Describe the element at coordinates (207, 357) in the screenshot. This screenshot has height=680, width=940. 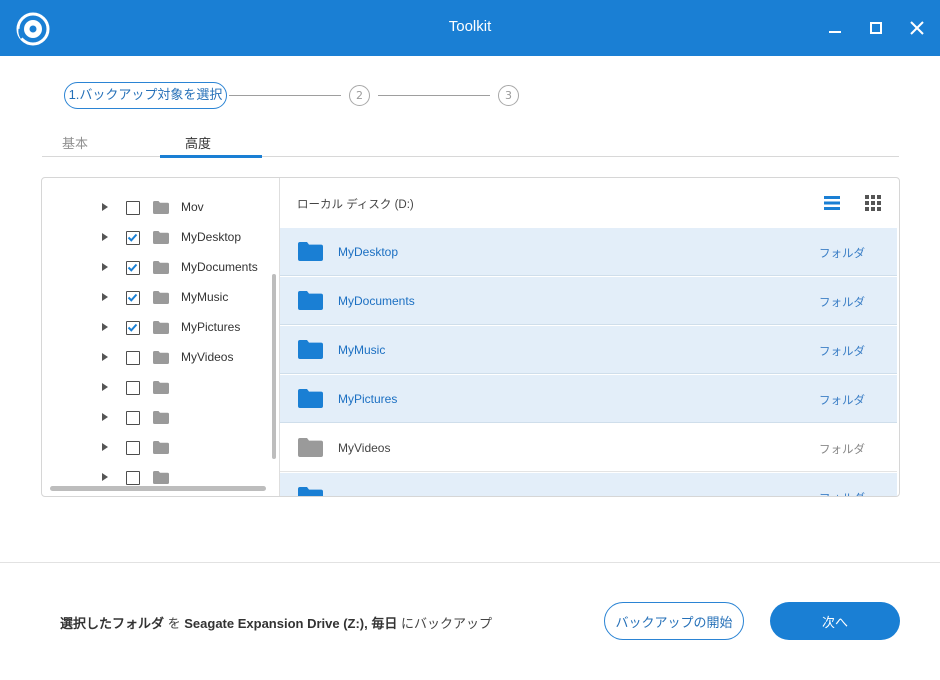
I see `tree-item-label: MyVideos` at that location.